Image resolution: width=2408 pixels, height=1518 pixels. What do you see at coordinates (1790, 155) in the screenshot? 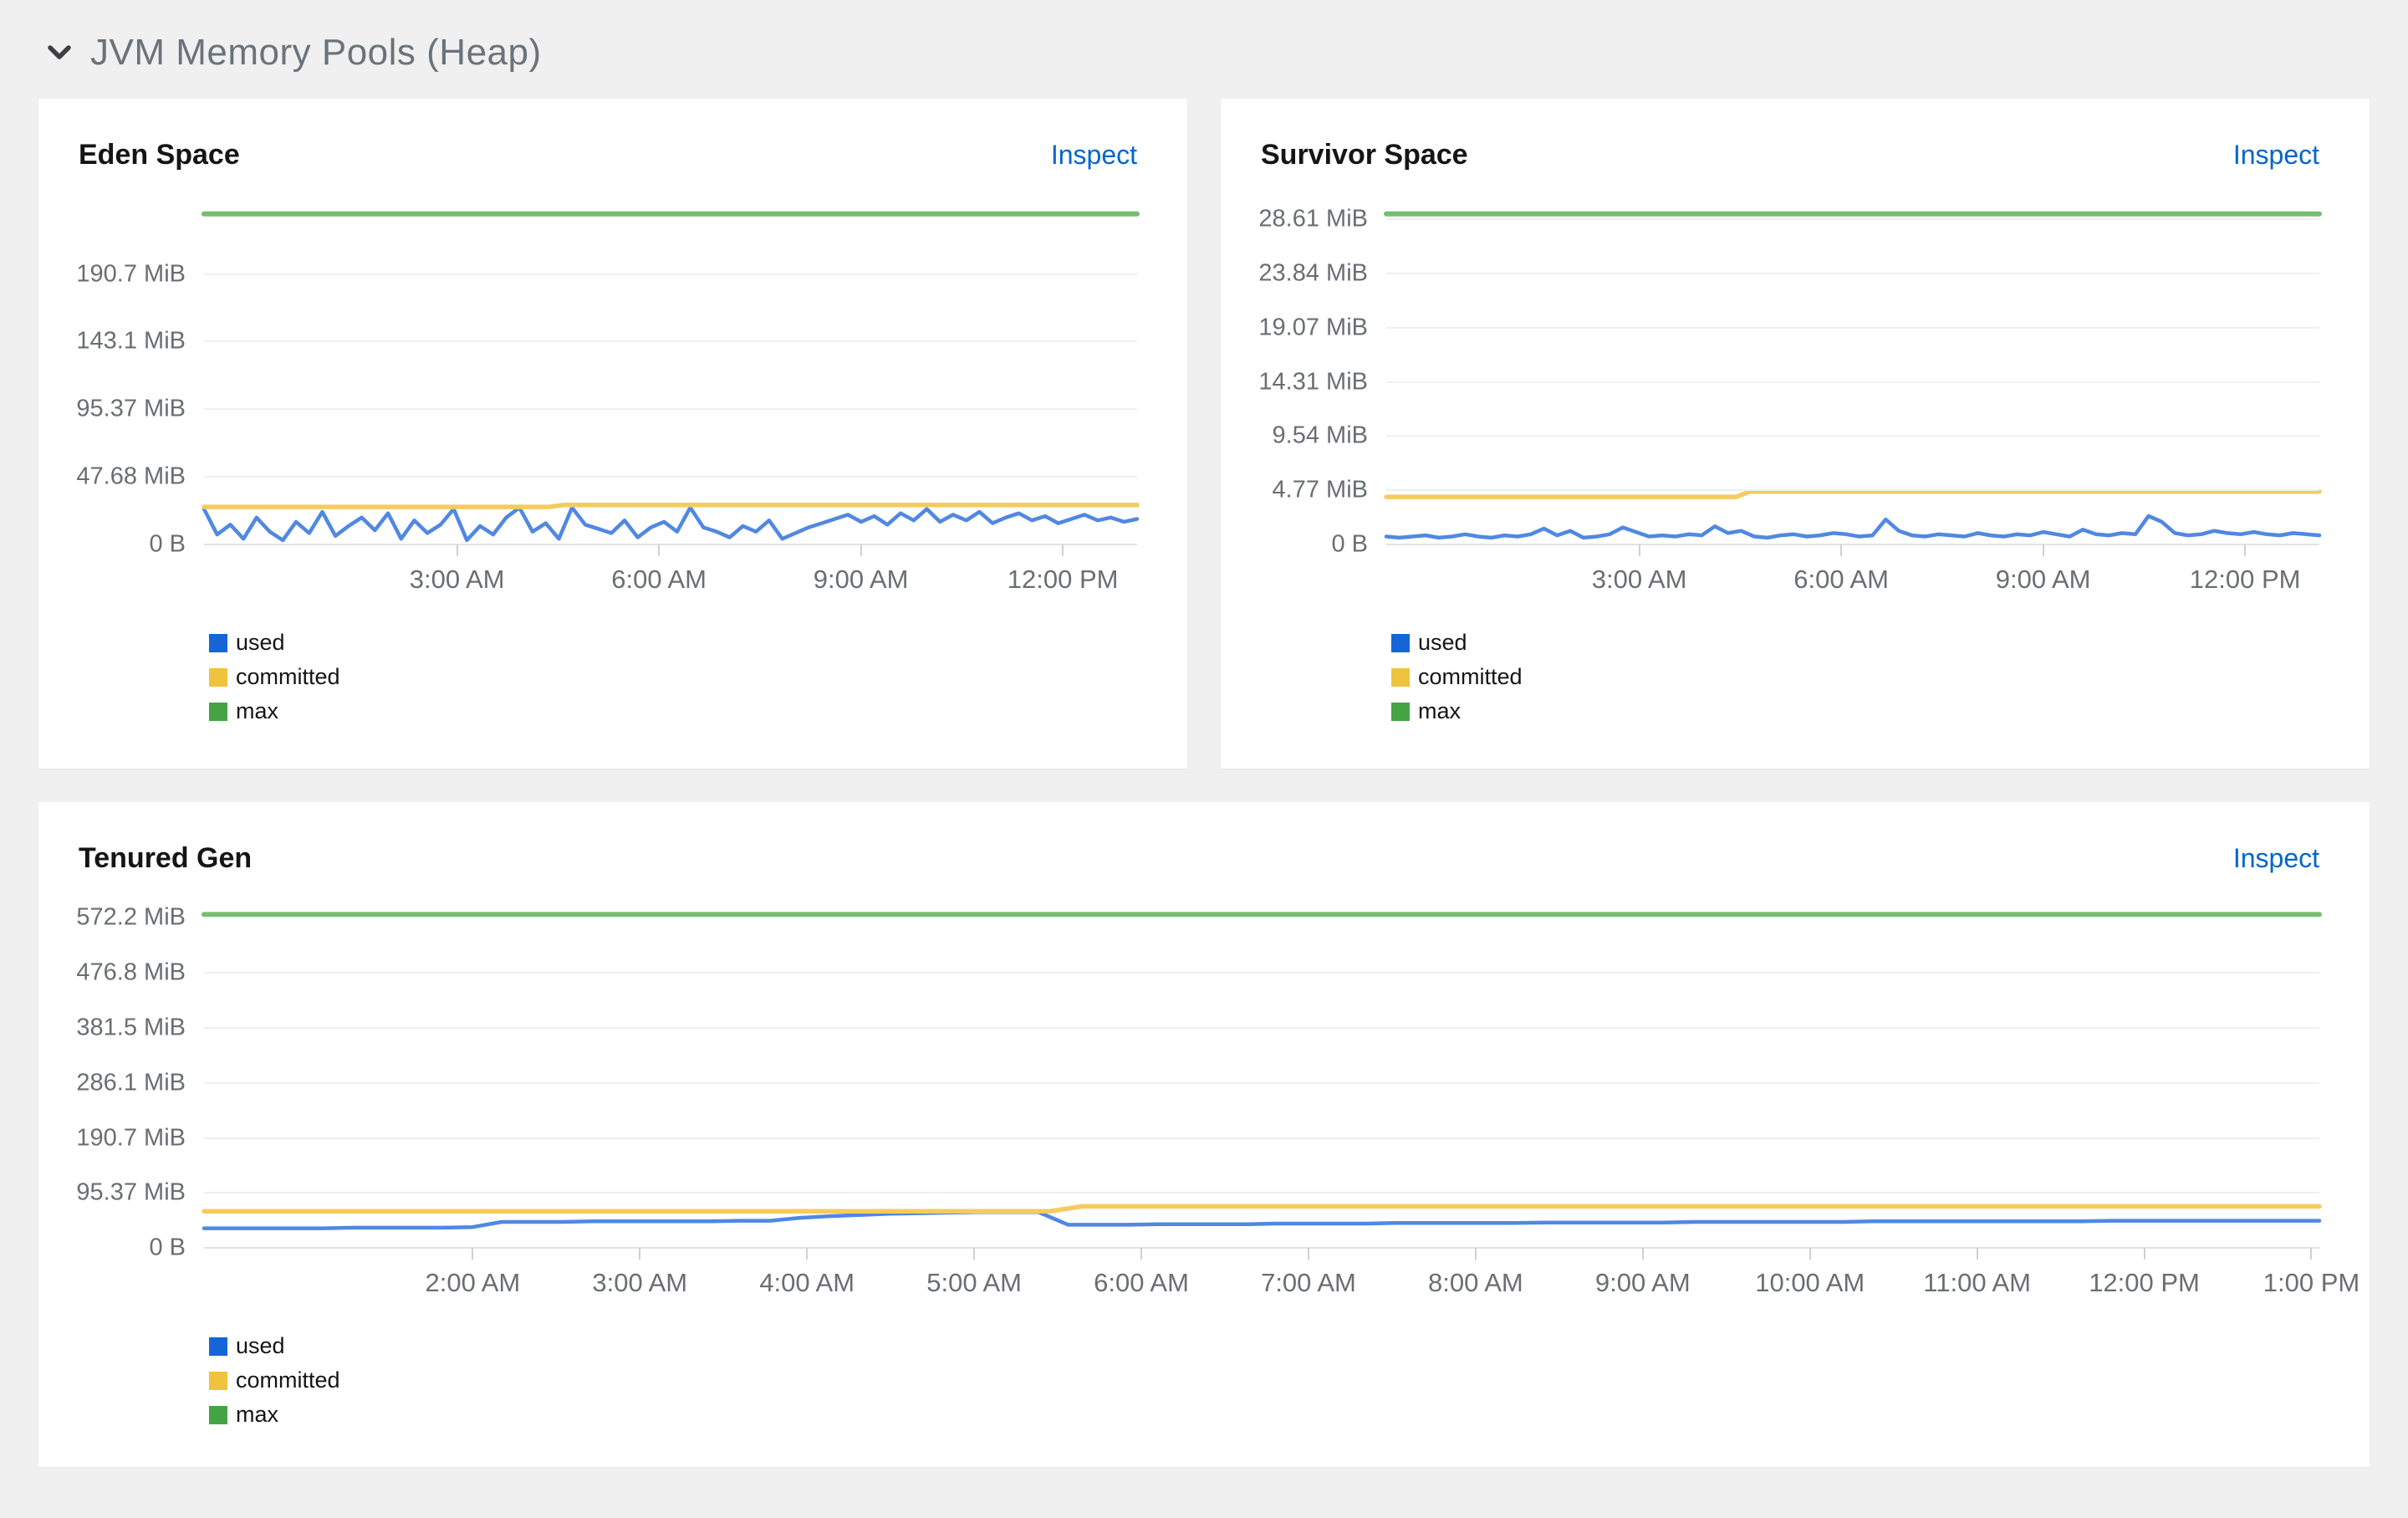
I see `panel-header: Survivor Space Inspect` at bounding box center [1790, 155].